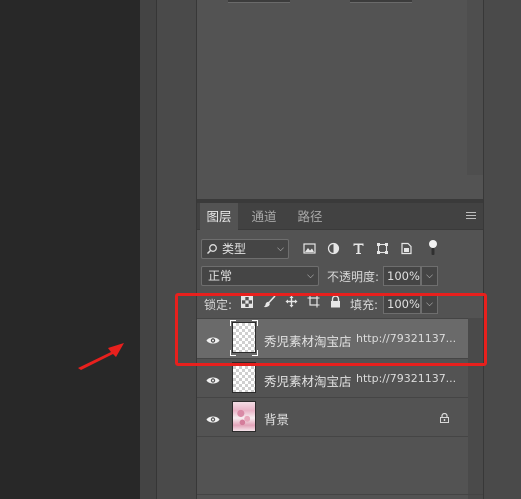 The height and width of the screenshot is (499, 521). What do you see at coordinates (244, 416) in the screenshot?
I see `background-thumbnail` at bounding box center [244, 416].